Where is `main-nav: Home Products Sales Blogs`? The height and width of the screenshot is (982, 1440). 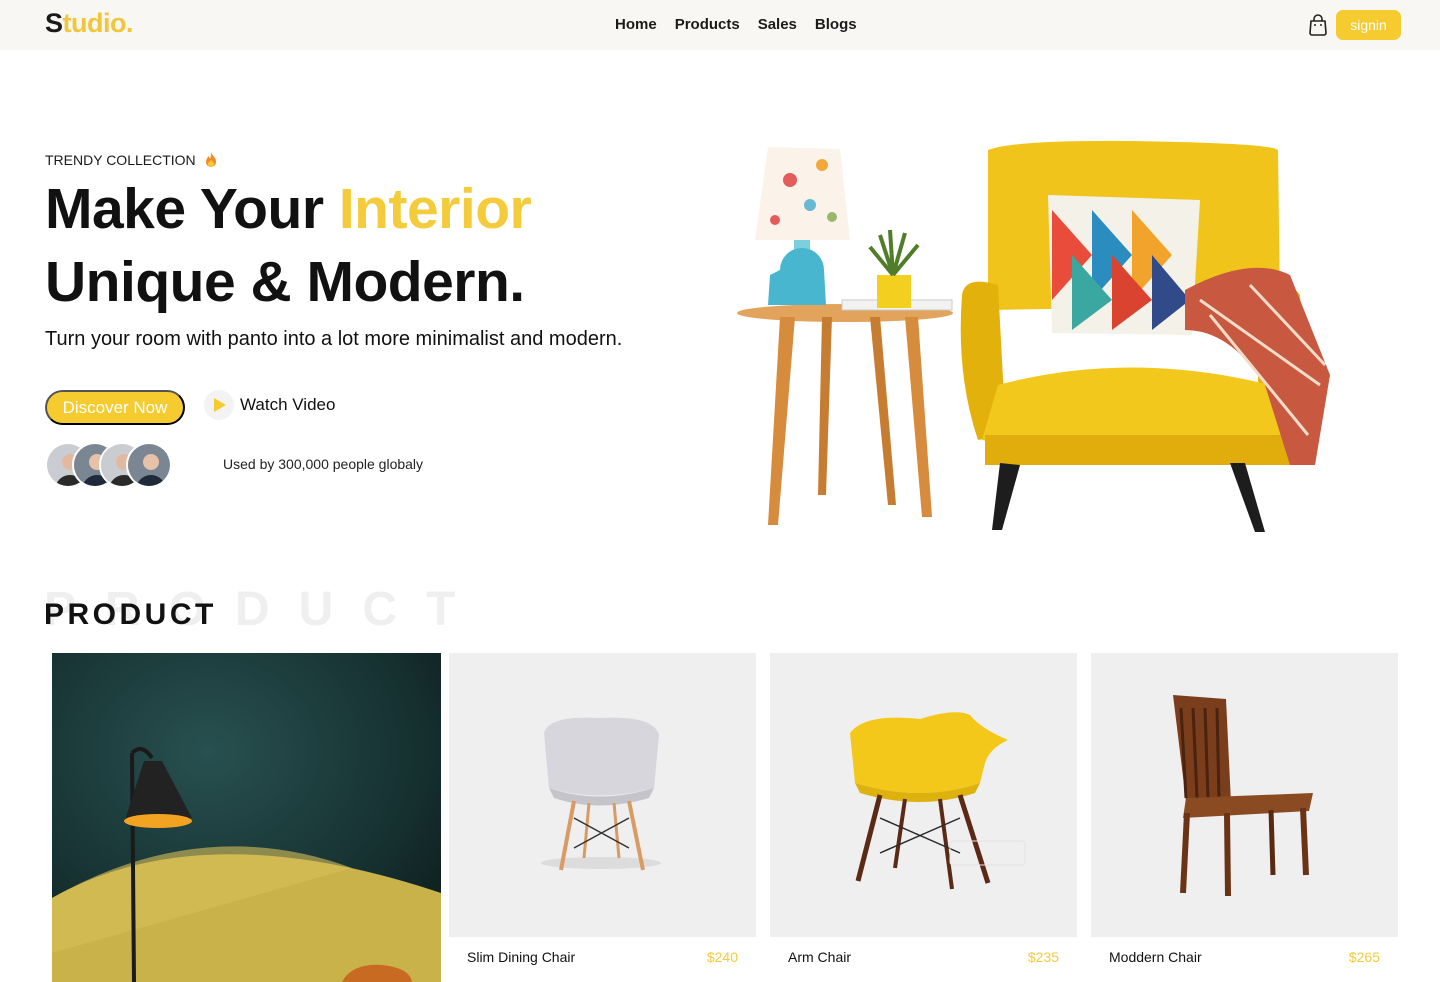
main-nav: Home Products Sales Blogs is located at coordinates (736, 24).